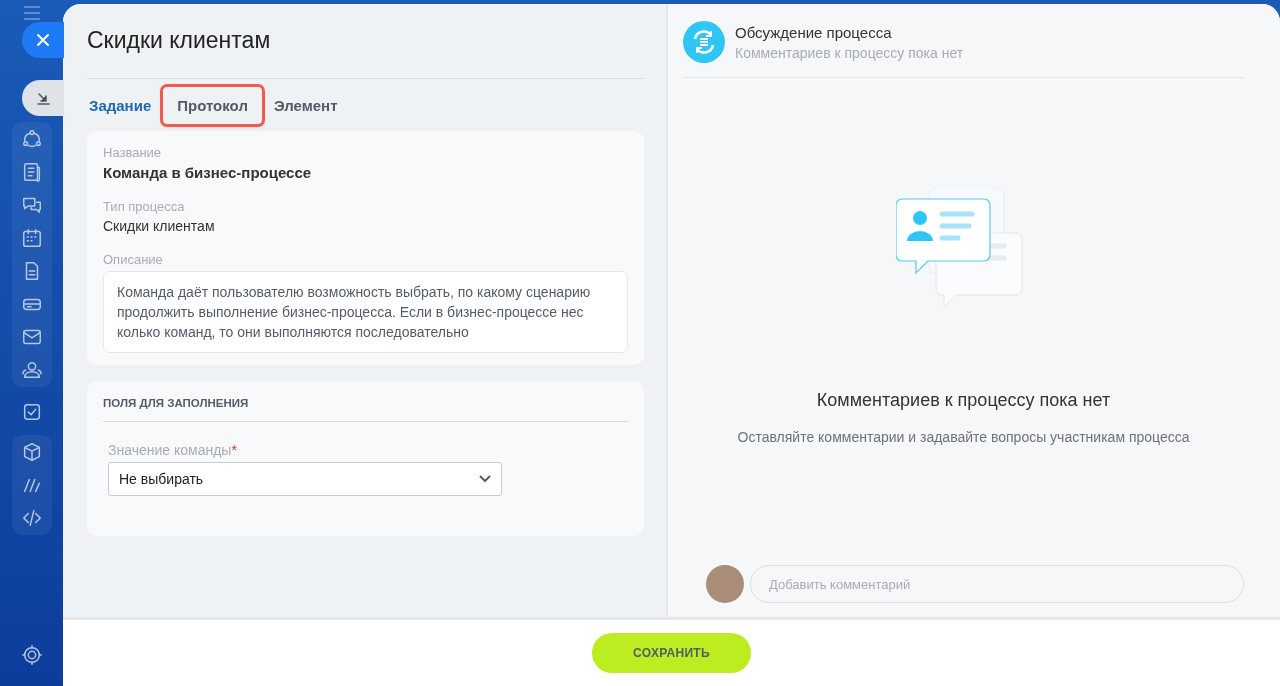 The height and width of the screenshot is (686, 1280). I want to click on tab: Элемент, so click(305, 105).